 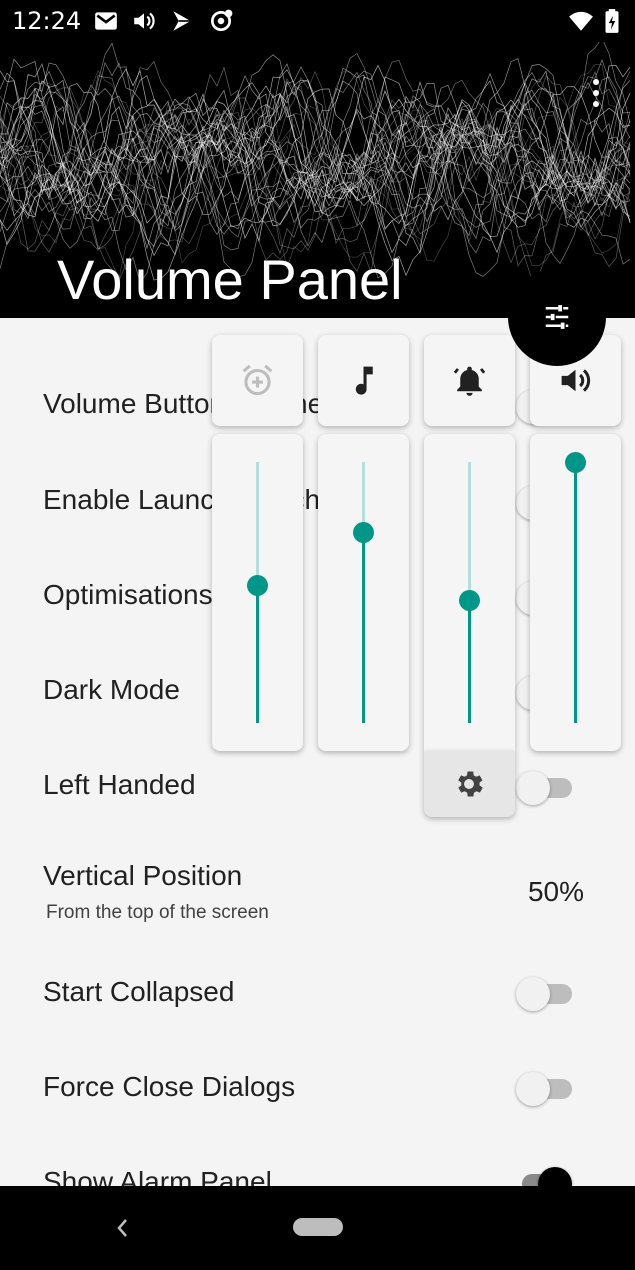 What do you see at coordinates (157, 1176) in the screenshot?
I see `setting-label: Show Alarm Panel` at bounding box center [157, 1176].